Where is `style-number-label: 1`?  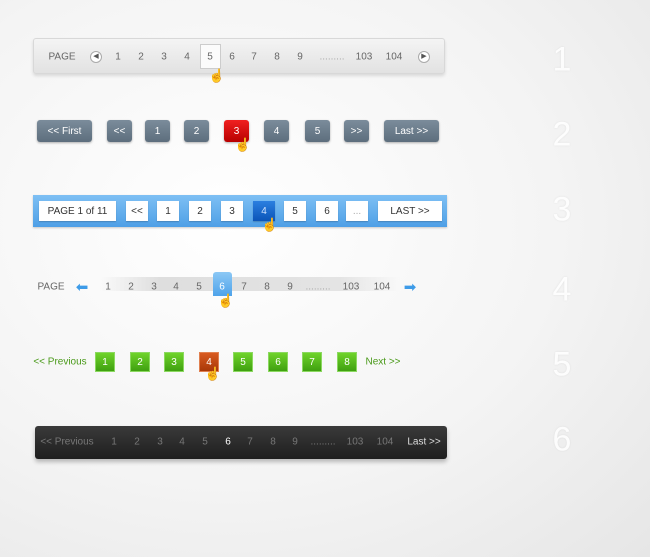 style-number-label: 1 is located at coordinates (562, 59).